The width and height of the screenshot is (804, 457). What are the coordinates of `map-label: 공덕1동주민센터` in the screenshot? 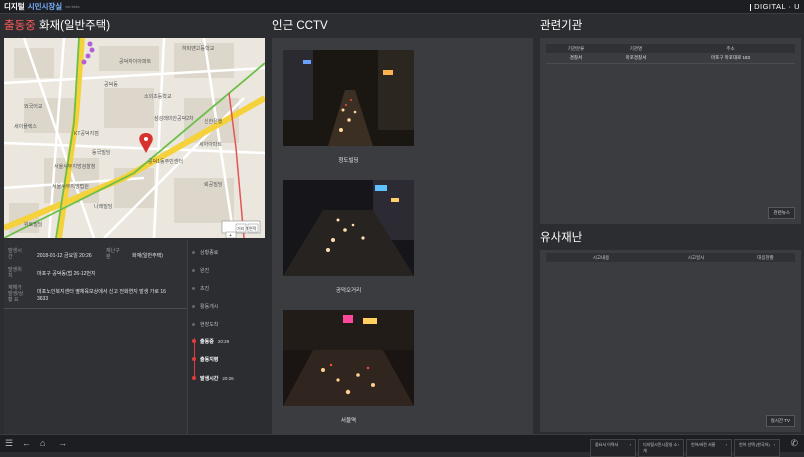 It's located at (165, 161).